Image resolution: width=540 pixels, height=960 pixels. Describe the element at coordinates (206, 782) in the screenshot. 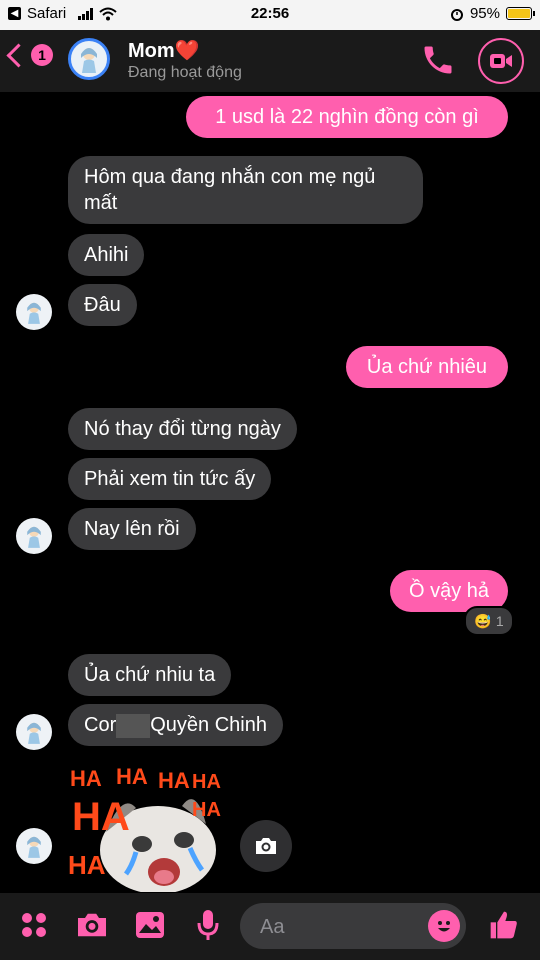

I see `sticker-ha-4: HA` at that location.